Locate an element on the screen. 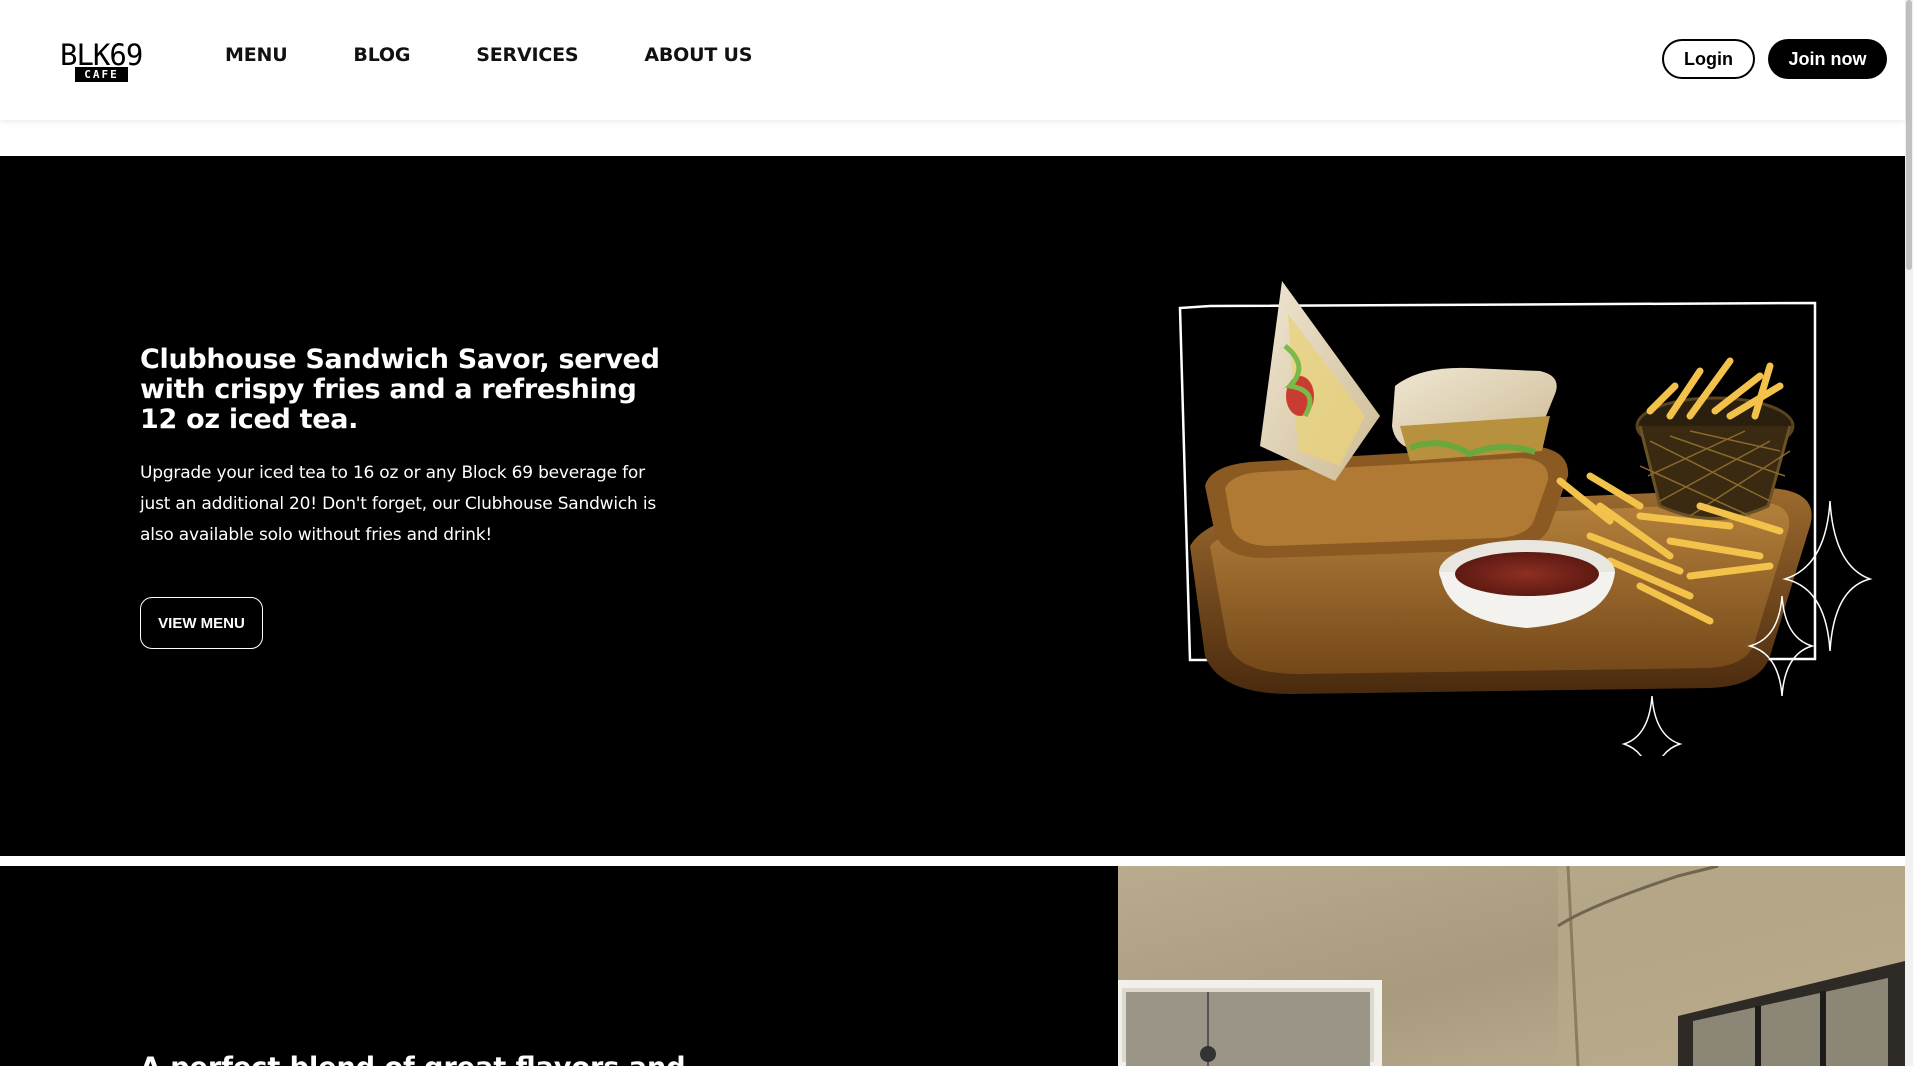 This screenshot has height=1083, width=1913. main-nav: MENU BLOG SERVICES ABOUT US is located at coordinates (521, 55).